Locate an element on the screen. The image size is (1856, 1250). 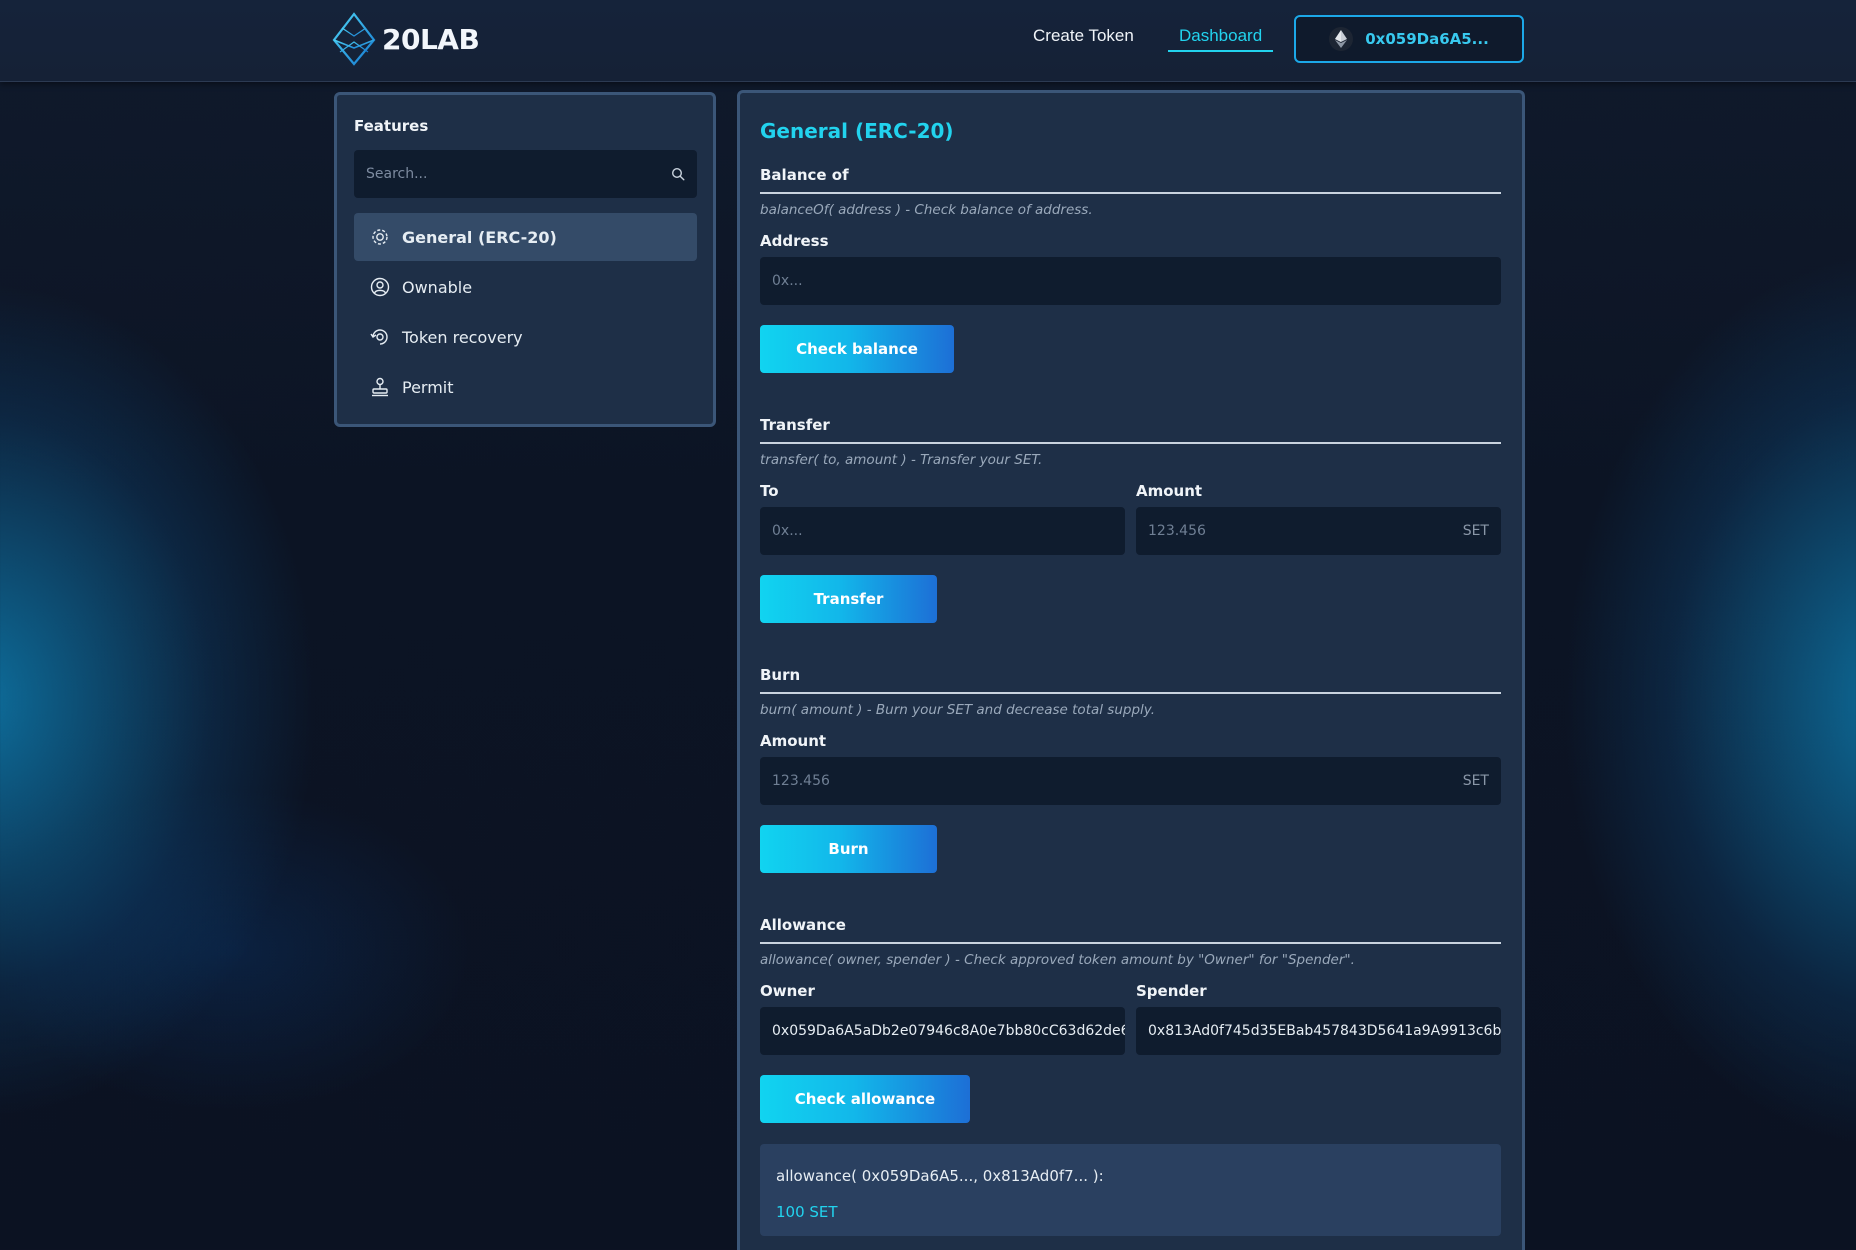
sidebar-item-general-erc20: General (ERC-20) is located at coordinates (525, 237).